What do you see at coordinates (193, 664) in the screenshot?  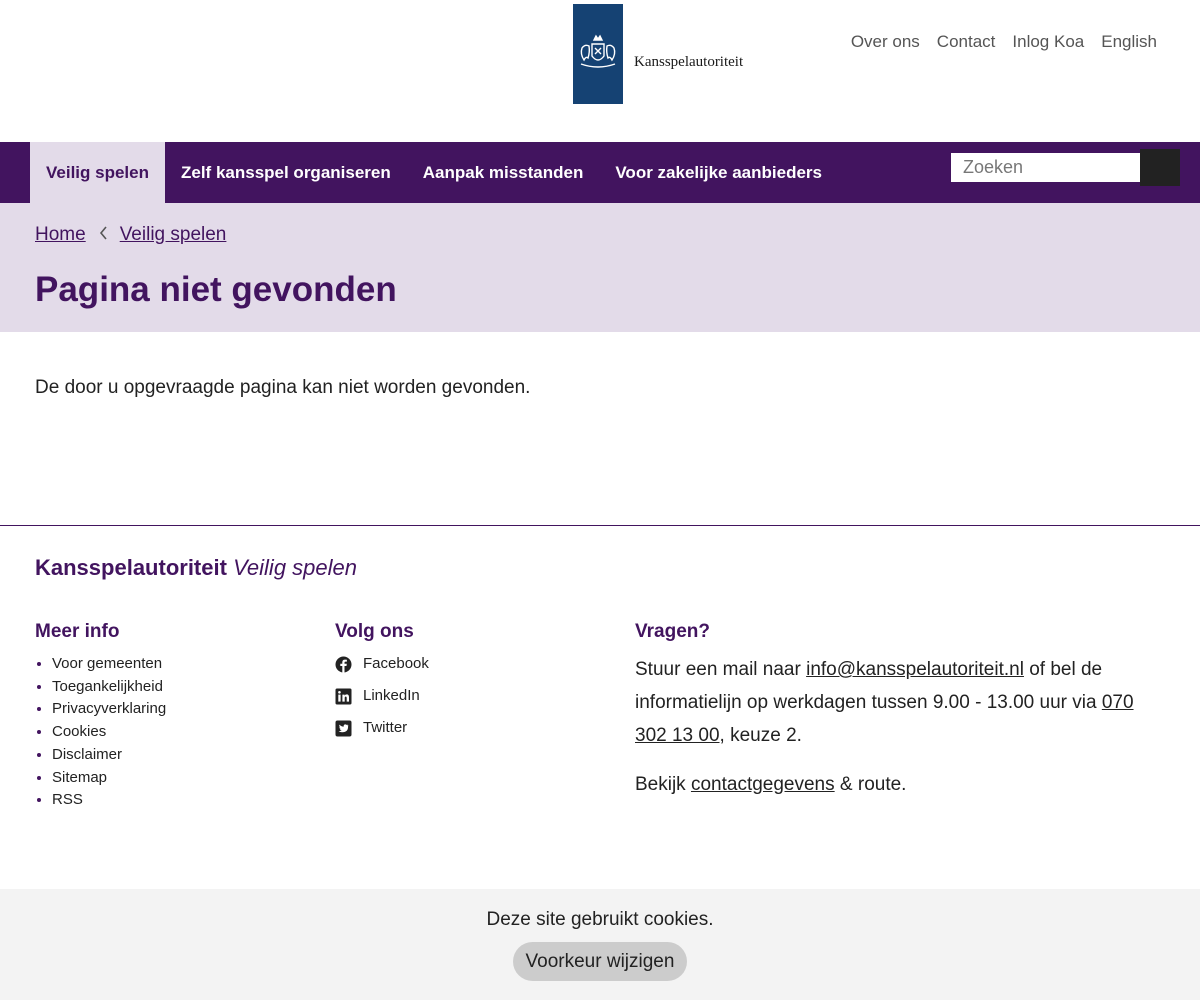 I see `footer-link-voor-gemeenten: Voor gemeenten` at bounding box center [193, 664].